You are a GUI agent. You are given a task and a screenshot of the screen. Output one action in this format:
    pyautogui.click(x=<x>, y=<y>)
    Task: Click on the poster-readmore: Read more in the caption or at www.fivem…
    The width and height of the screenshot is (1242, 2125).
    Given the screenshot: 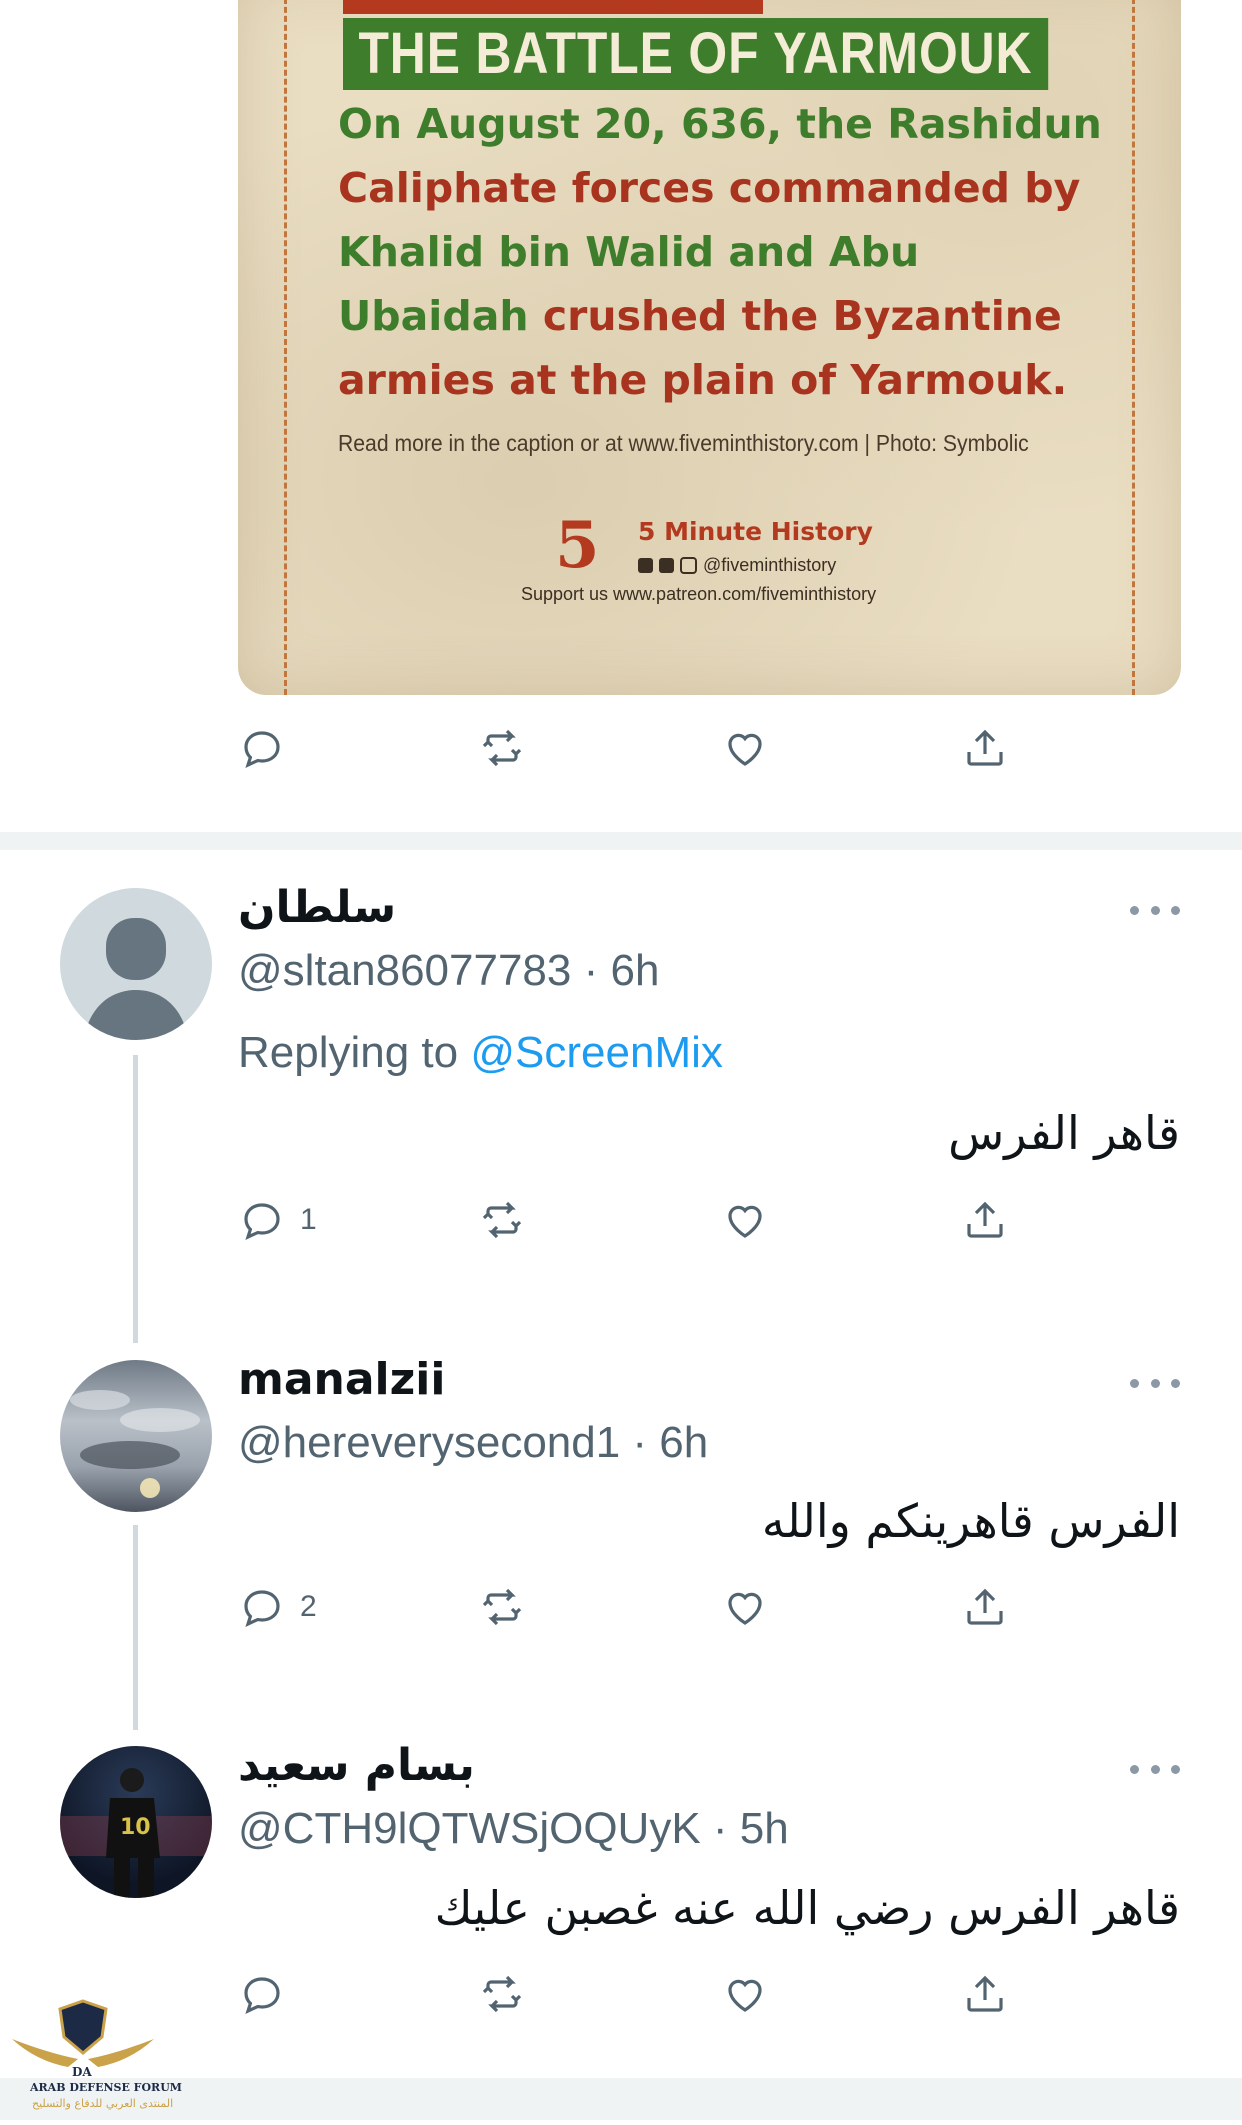 What is the action you would take?
    pyautogui.click(x=683, y=443)
    